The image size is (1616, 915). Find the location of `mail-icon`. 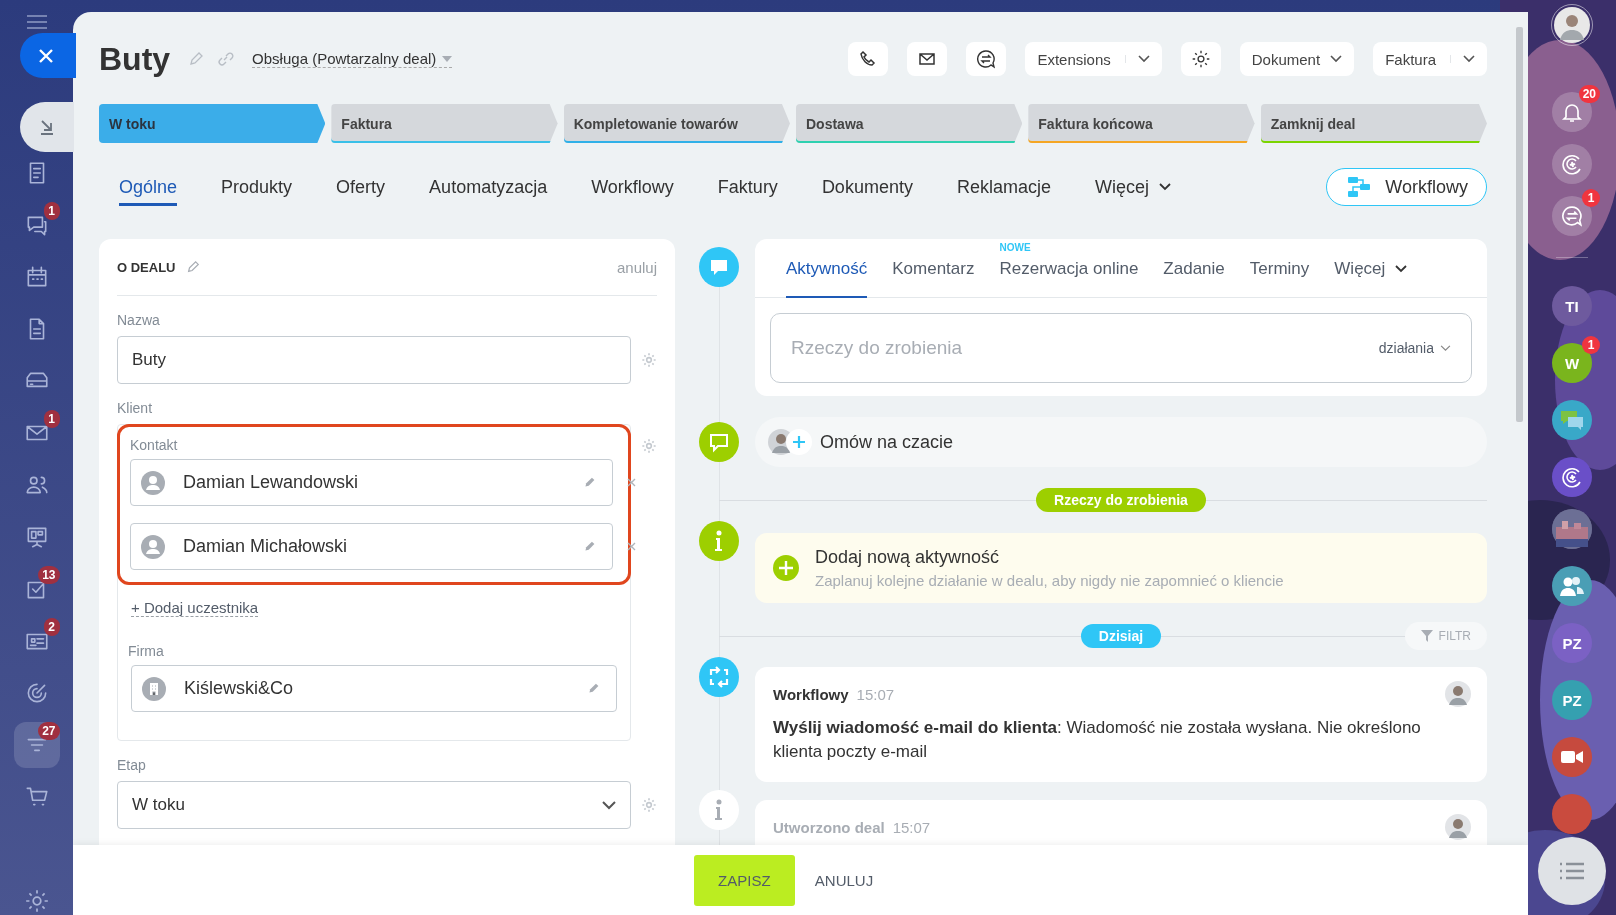

mail-icon is located at coordinates (927, 59).